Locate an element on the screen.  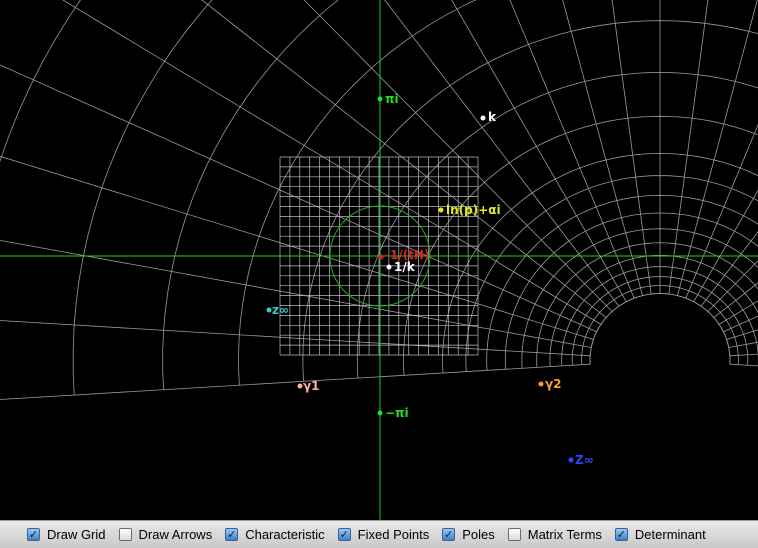
draw-arrows-checkbox: Draw Arrows is located at coordinates (165, 534).